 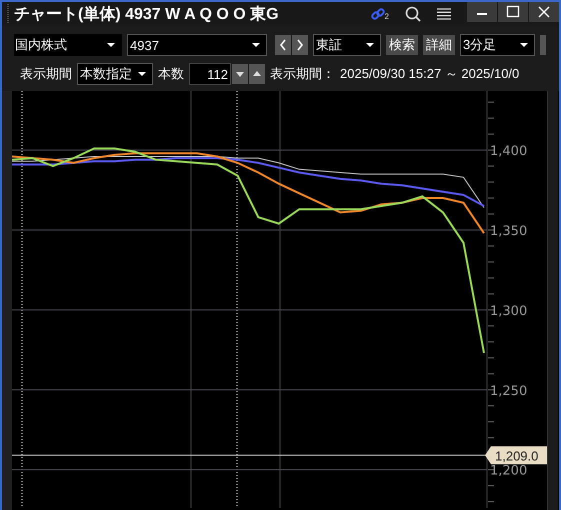 What do you see at coordinates (509, 471) in the screenshot?
I see `axis-label: 1,200` at bounding box center [509, 471].